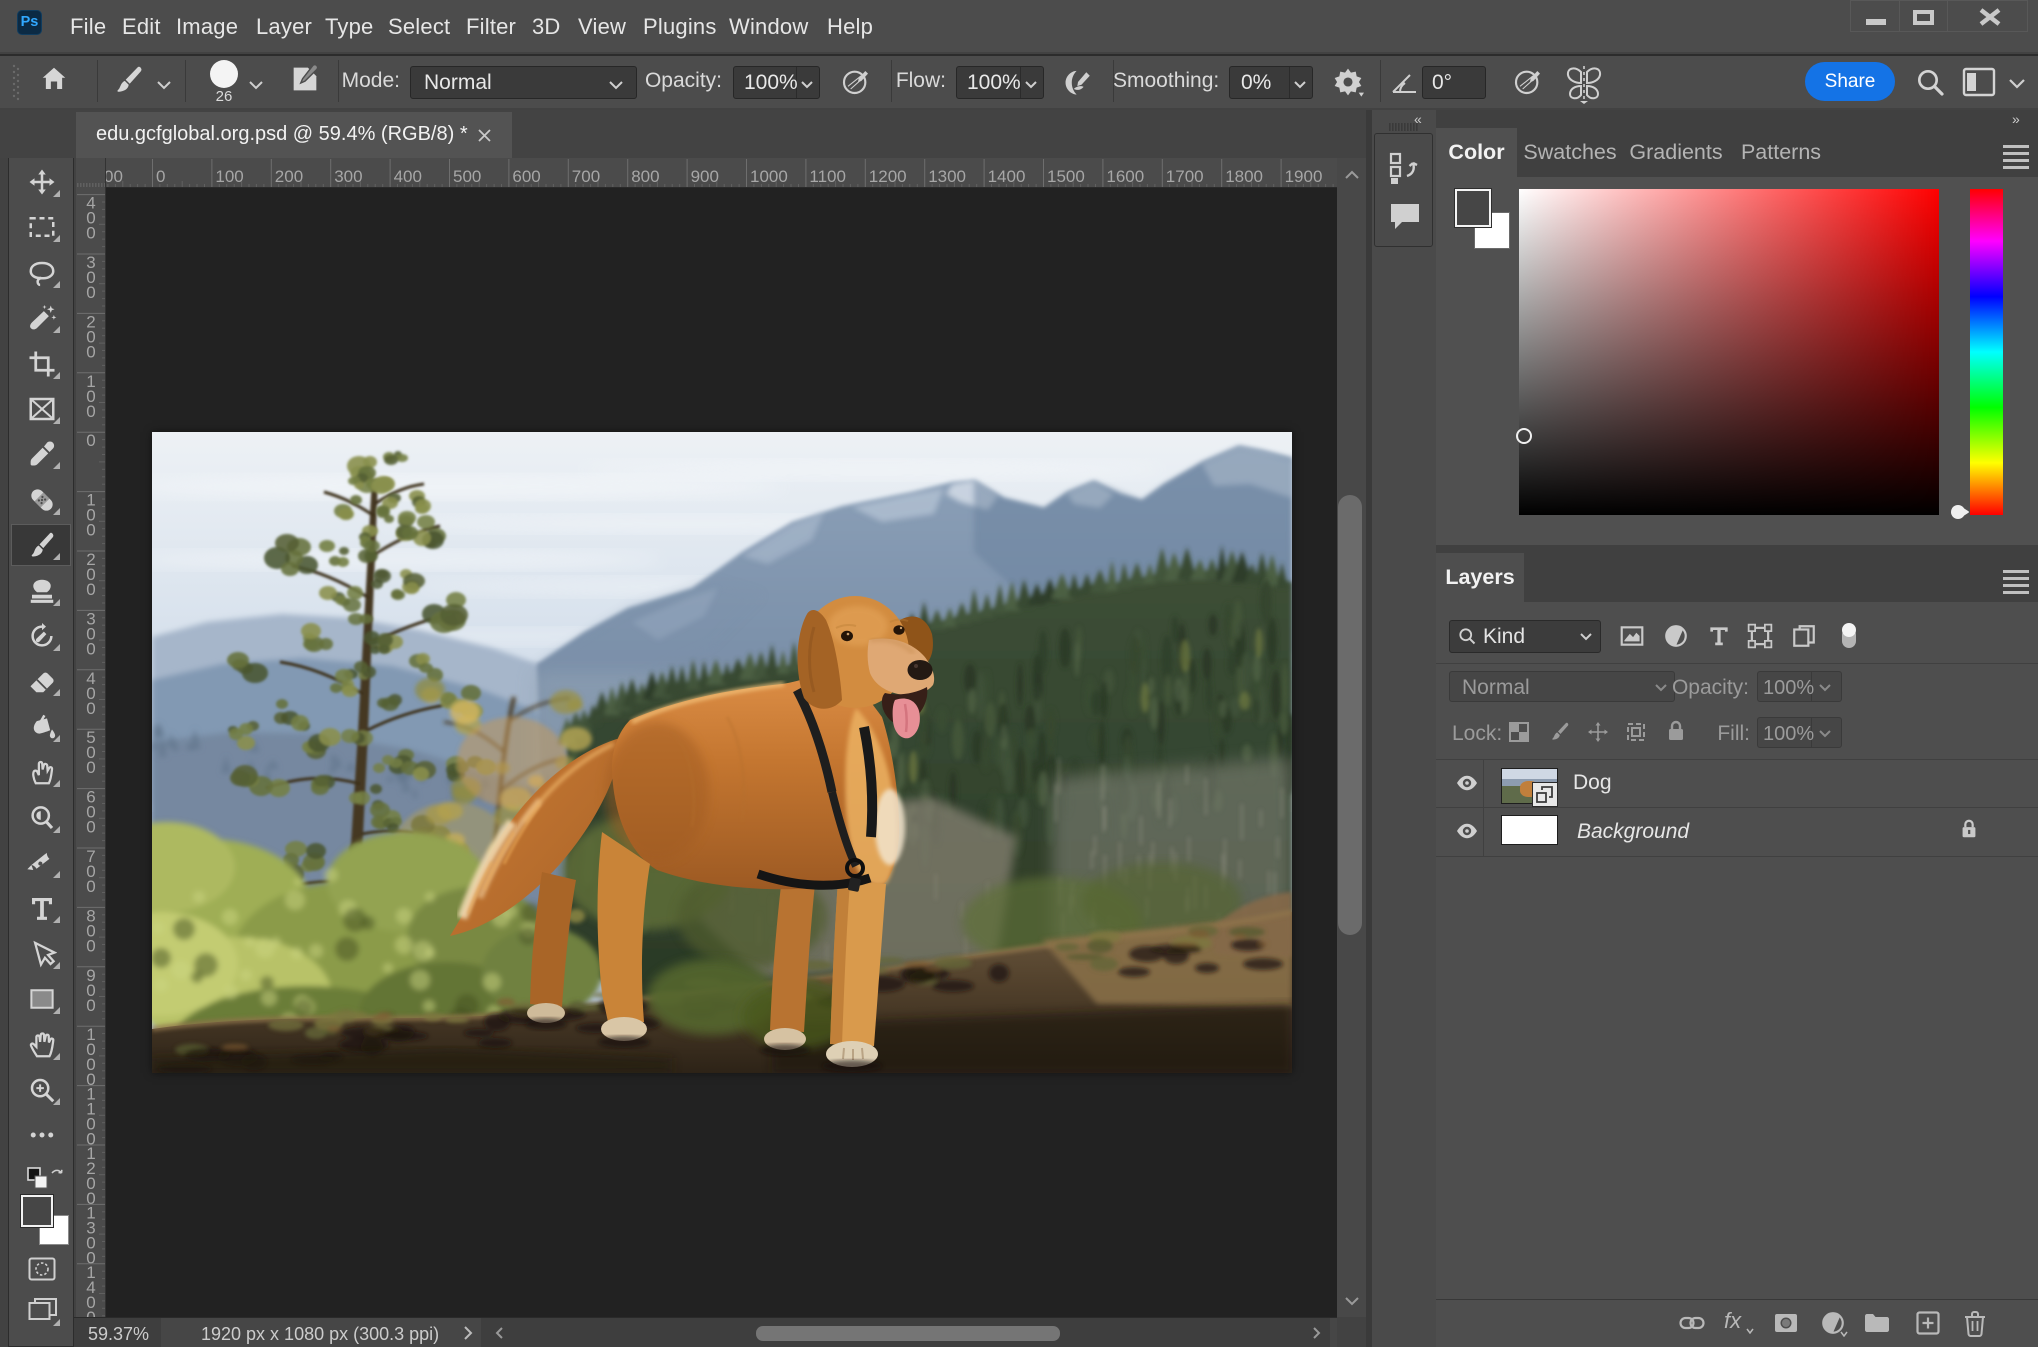  I want to click on svg-text: 1300, so click(947, 176).